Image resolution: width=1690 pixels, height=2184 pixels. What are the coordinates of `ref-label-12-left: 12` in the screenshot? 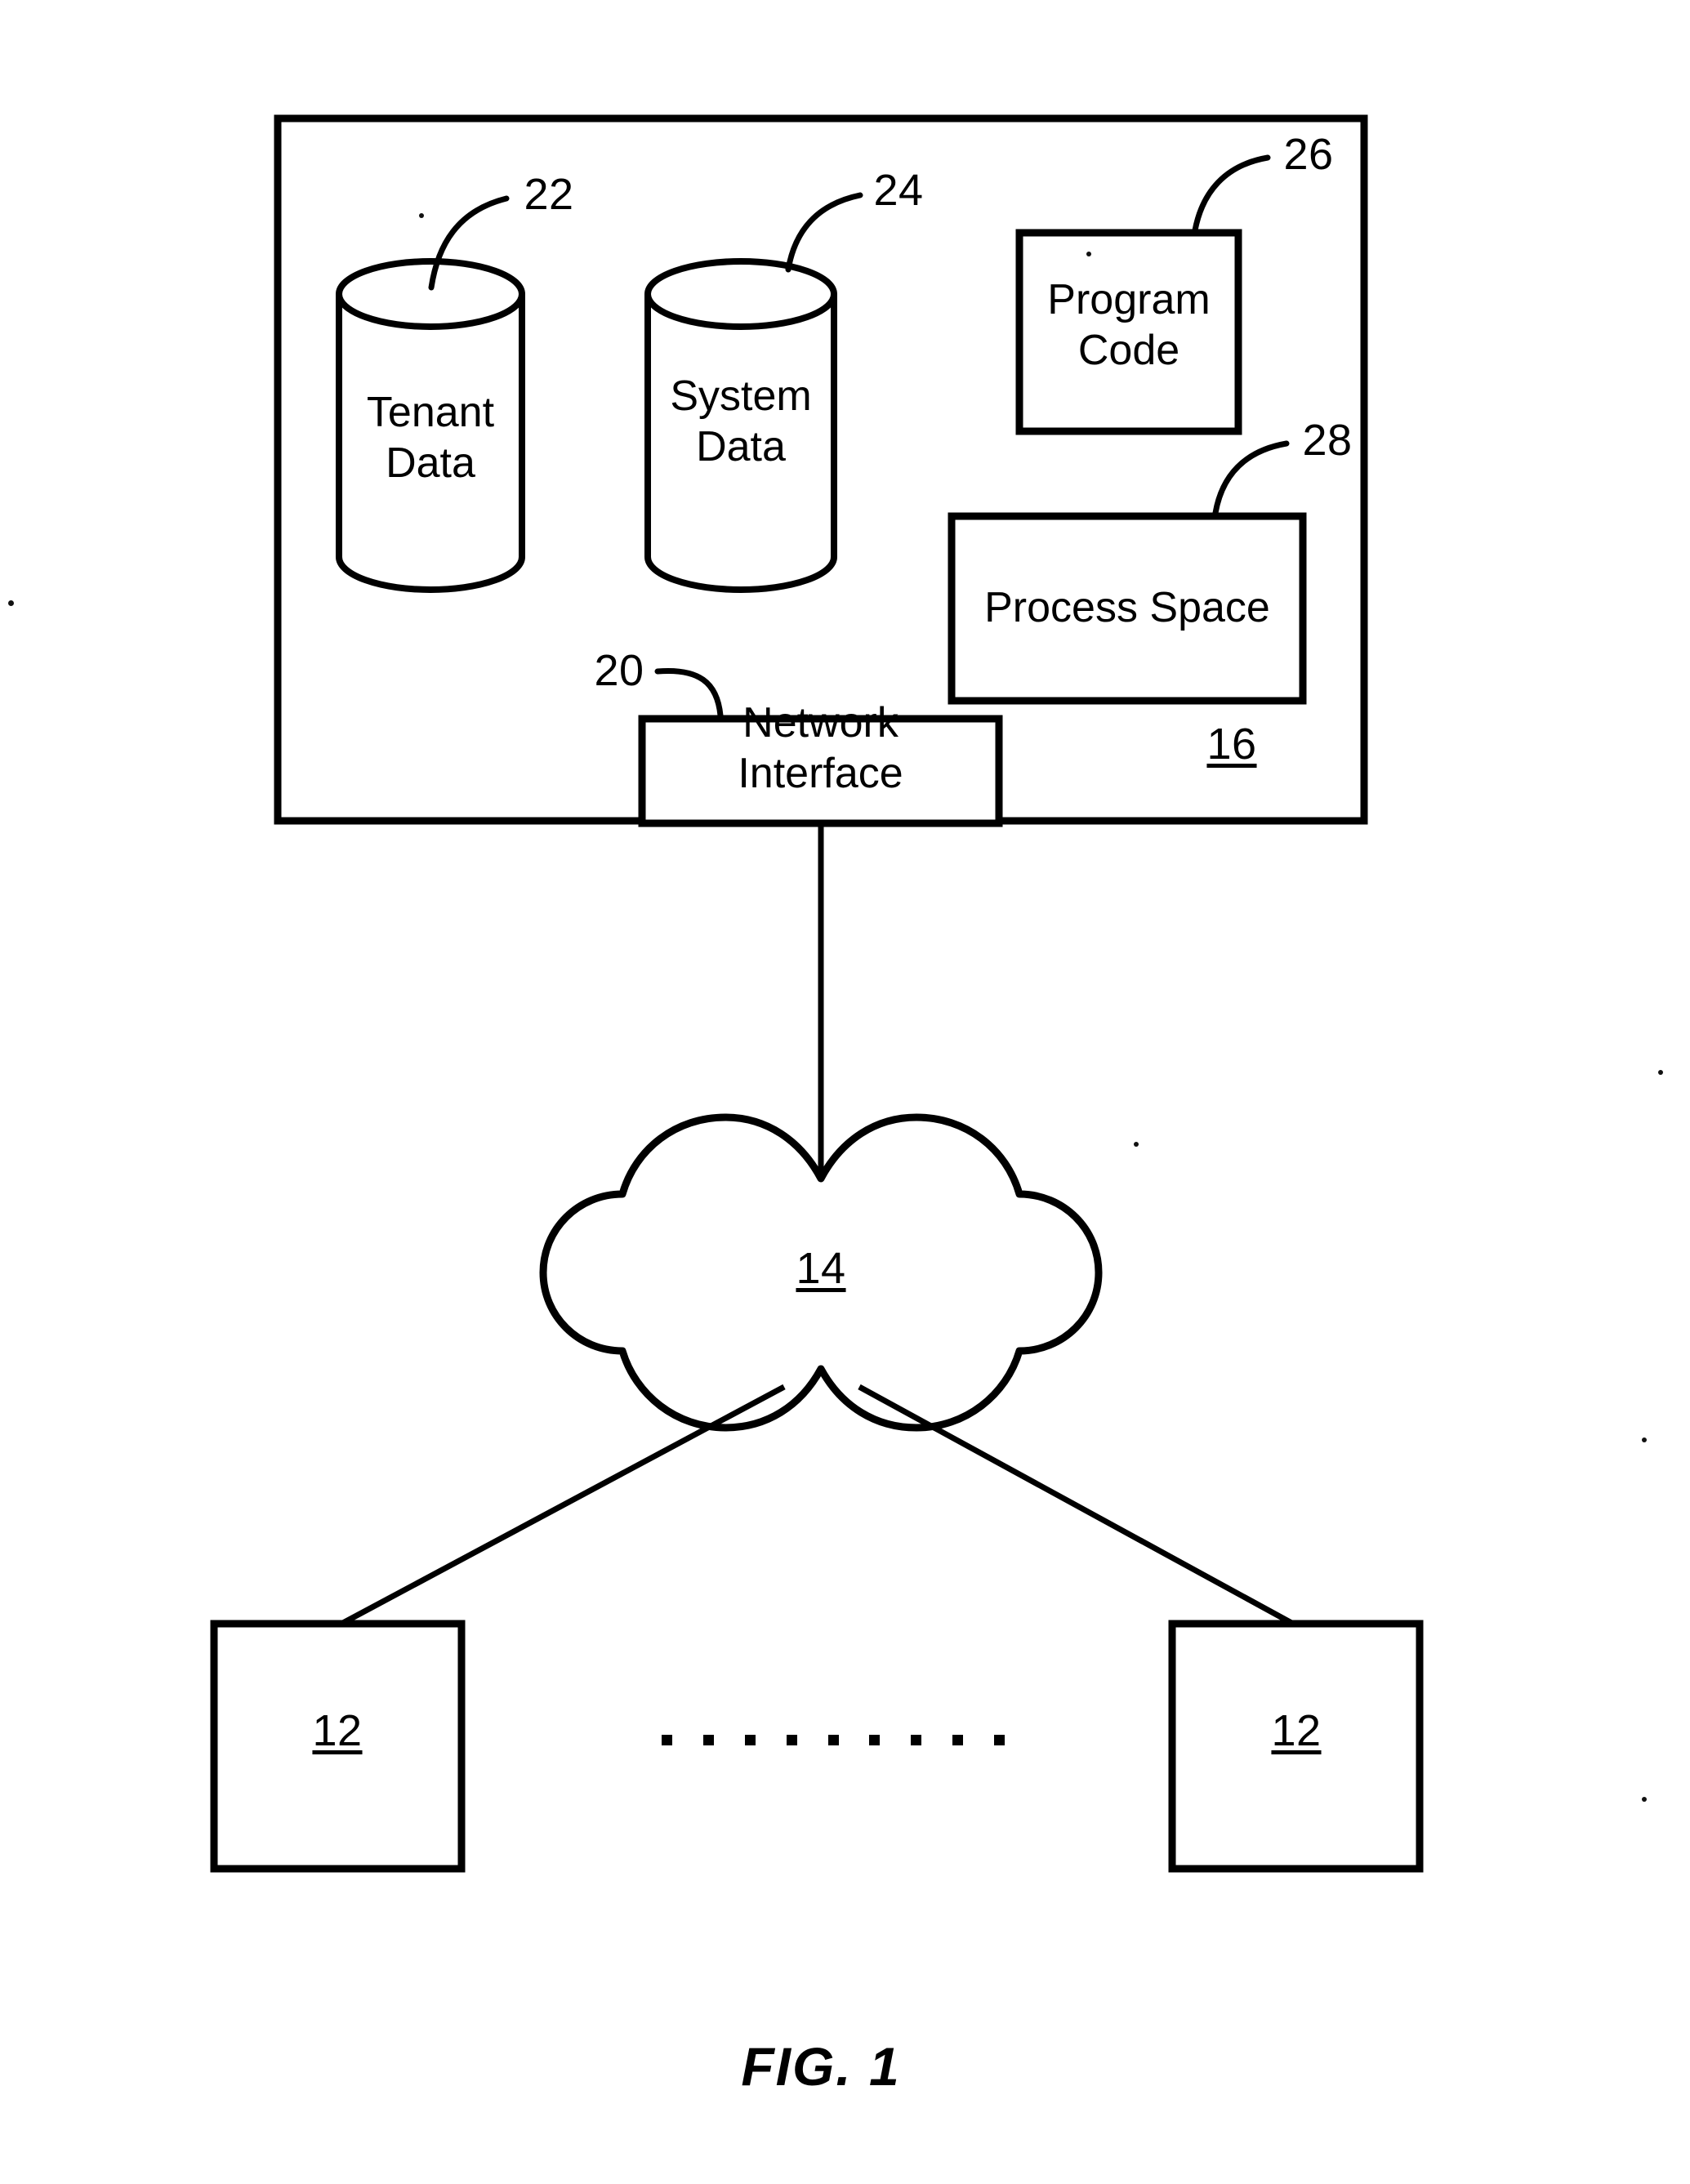 It's located at (338, 1730).